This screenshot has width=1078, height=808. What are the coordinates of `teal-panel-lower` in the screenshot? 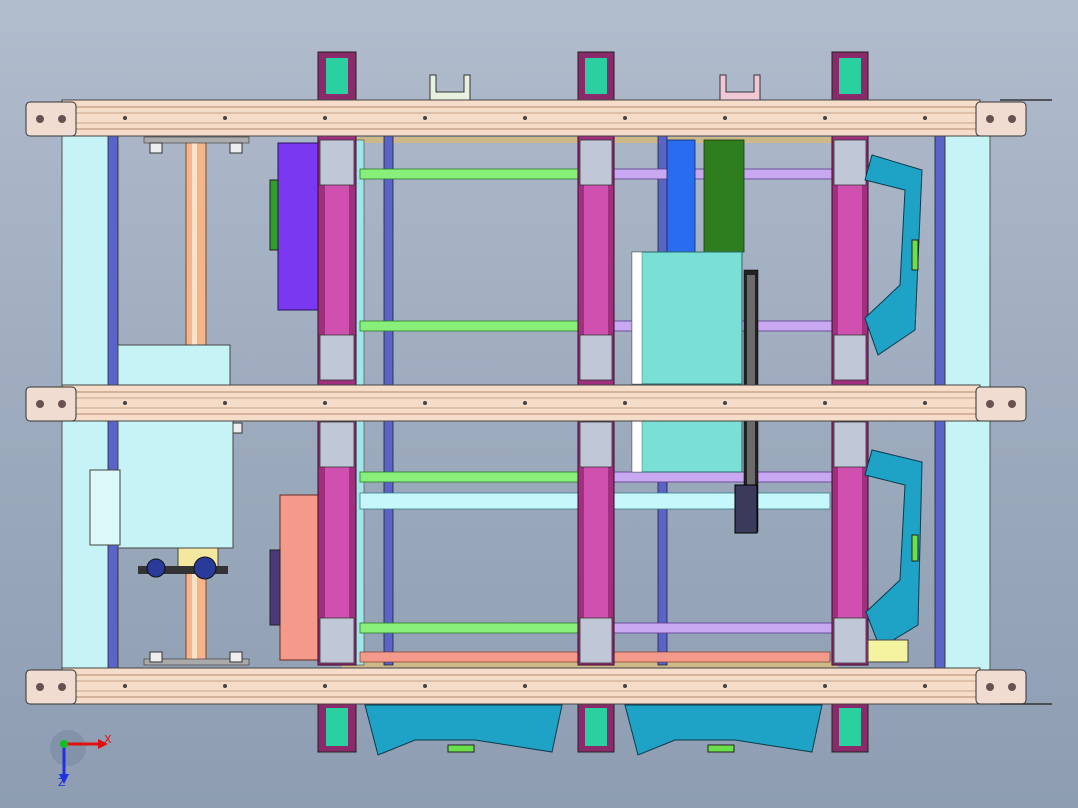 It's located at (687, 446).